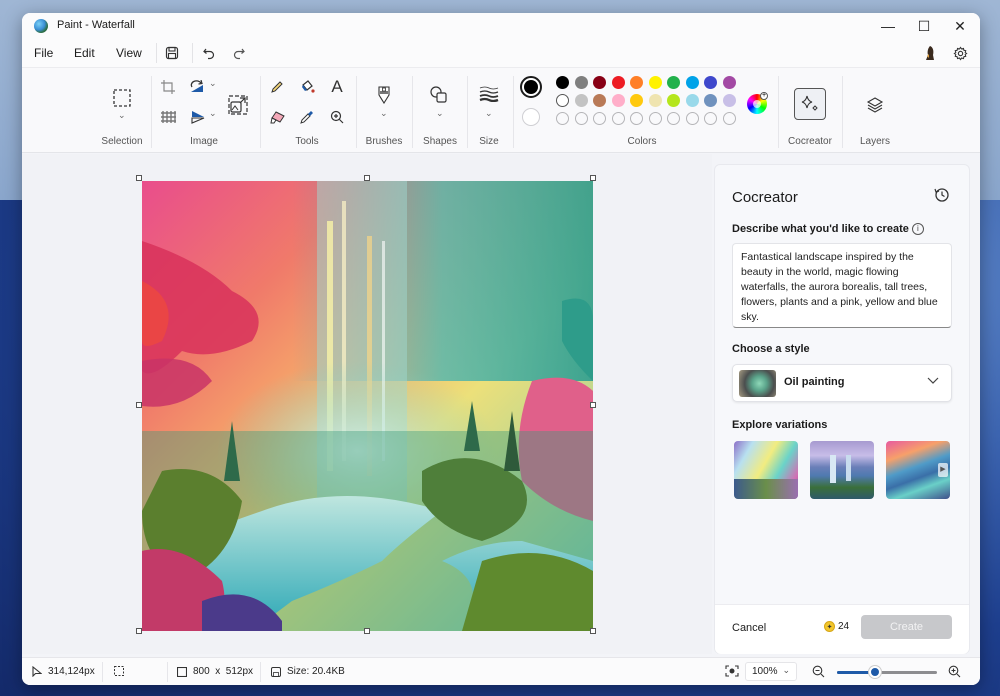 This screenshot has height=696, width=1000. What do you see at coordinates (139, 178) in the screenshot?
I see `resize-handle-top-left` at bounding box center [139, 178].